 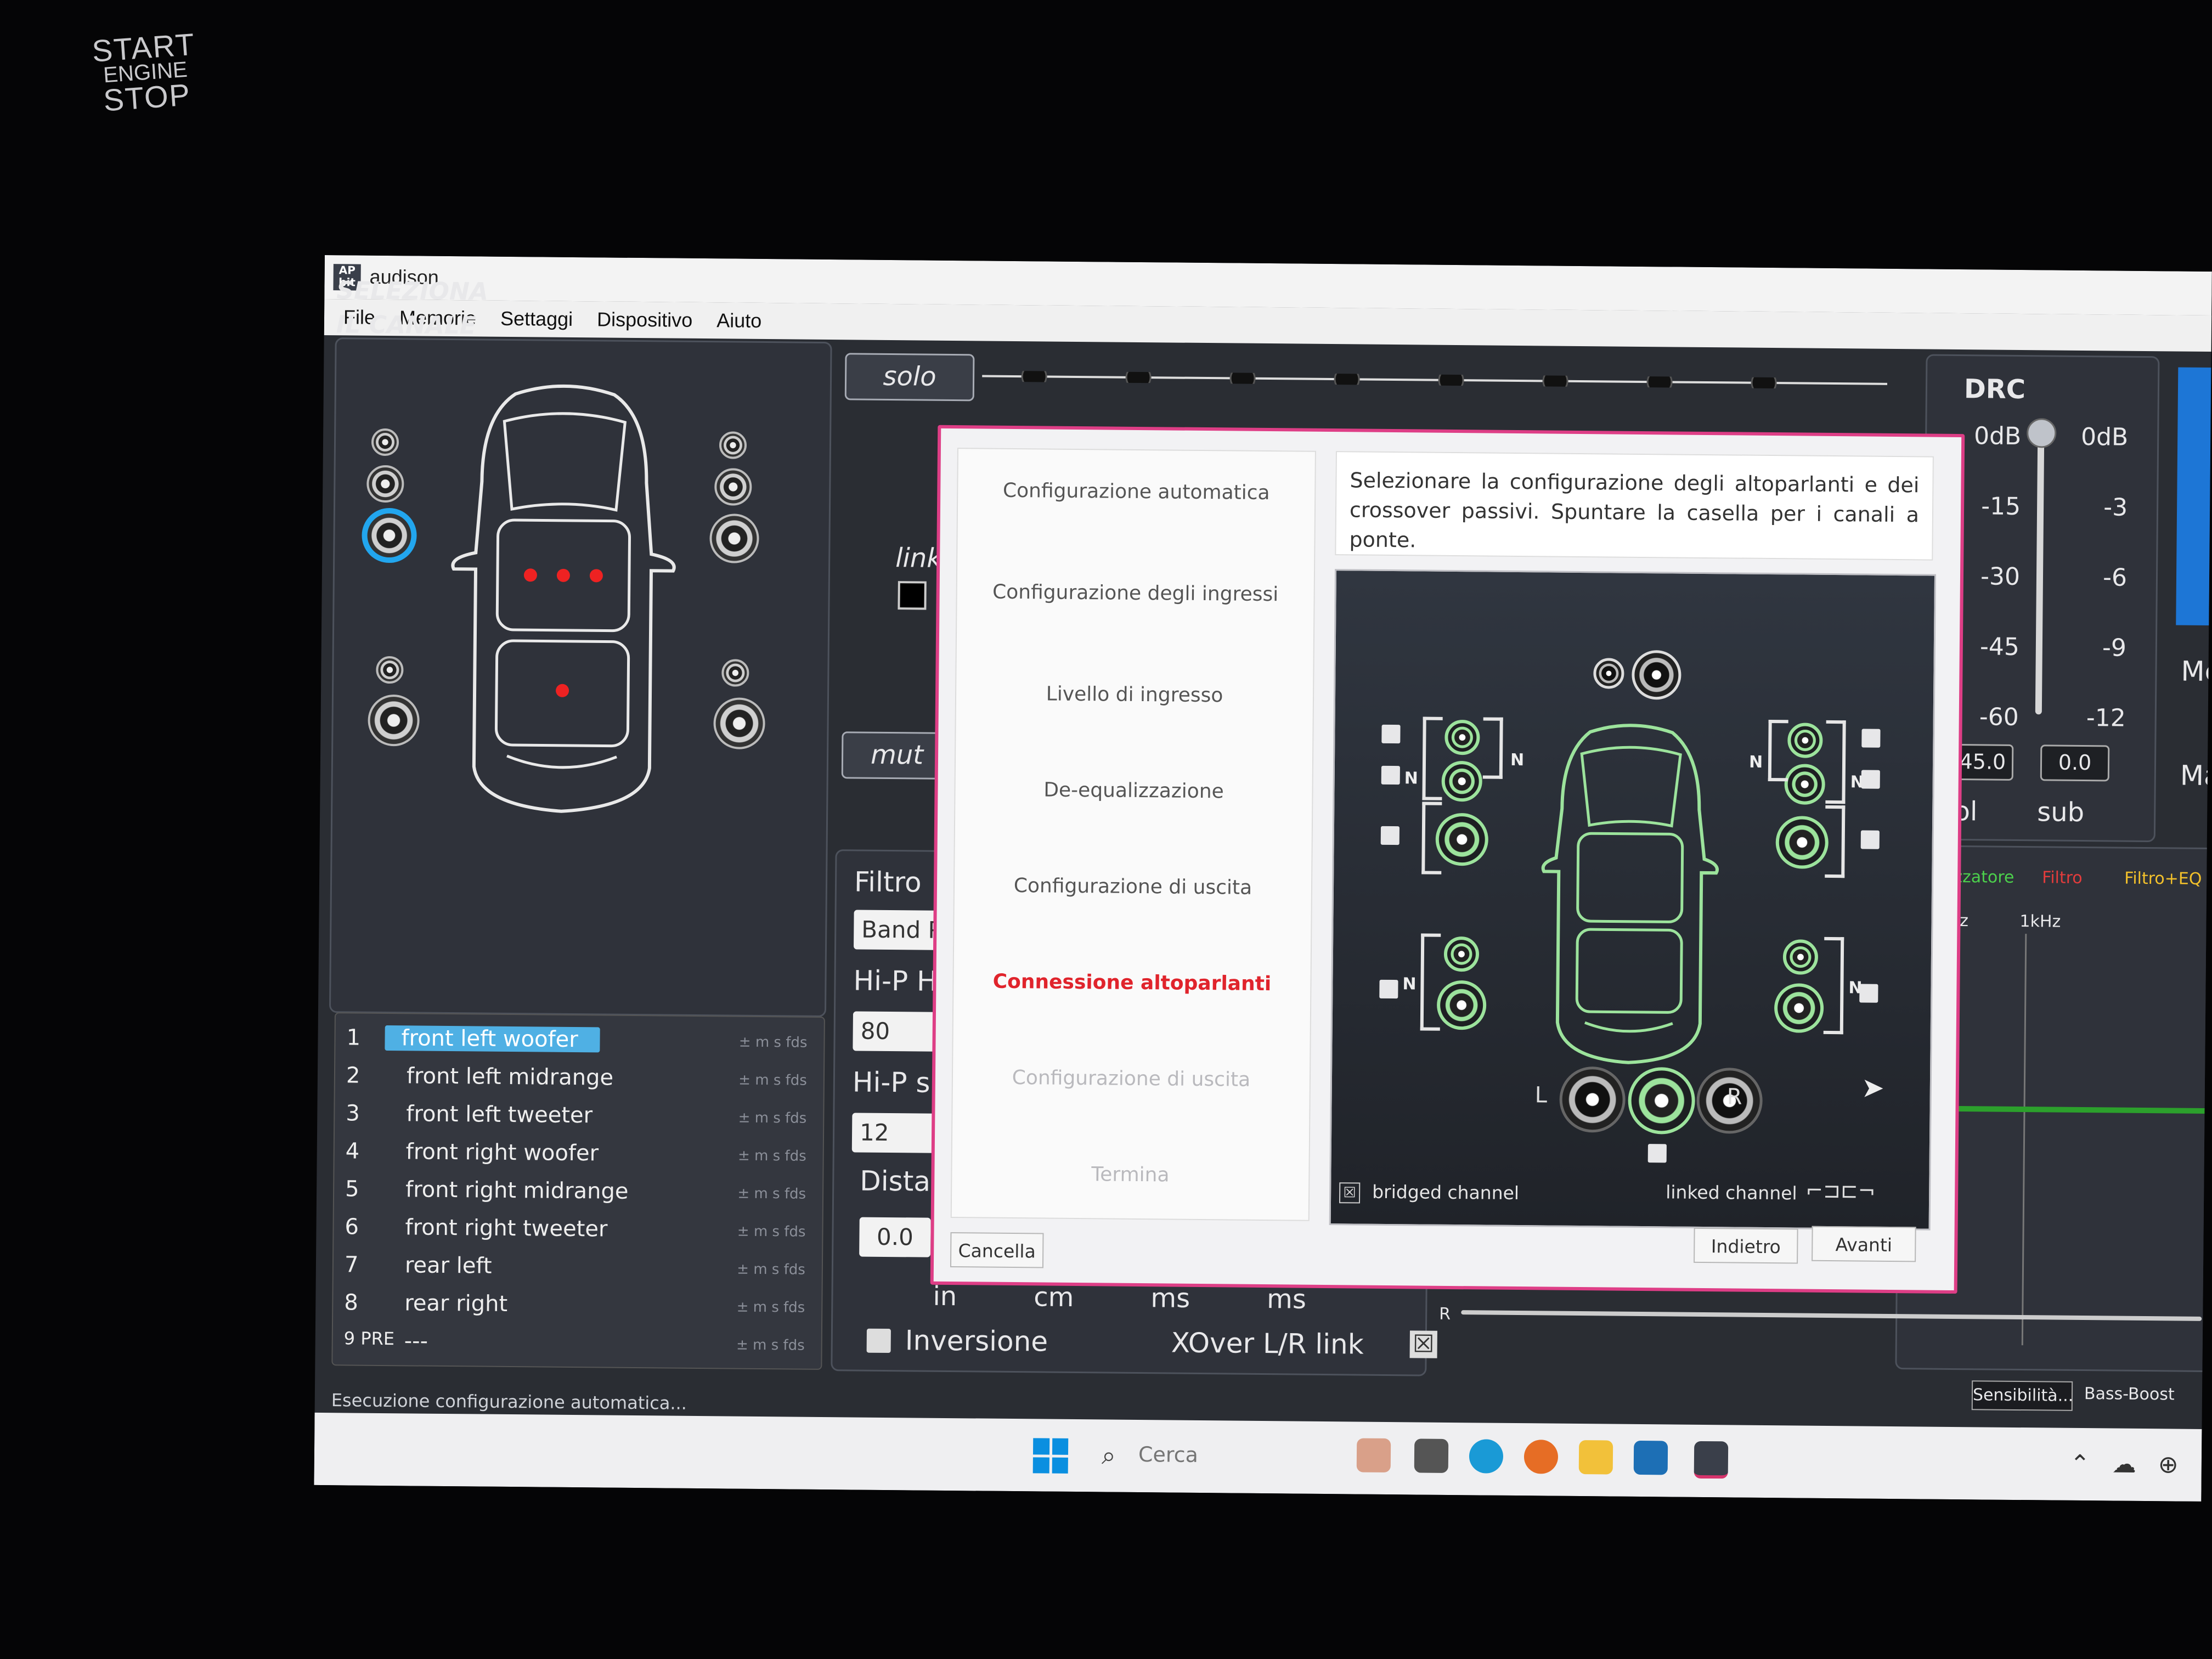 I want to click on bass-boost-label: Bass-Boost, so click(x=2129, y=1394).